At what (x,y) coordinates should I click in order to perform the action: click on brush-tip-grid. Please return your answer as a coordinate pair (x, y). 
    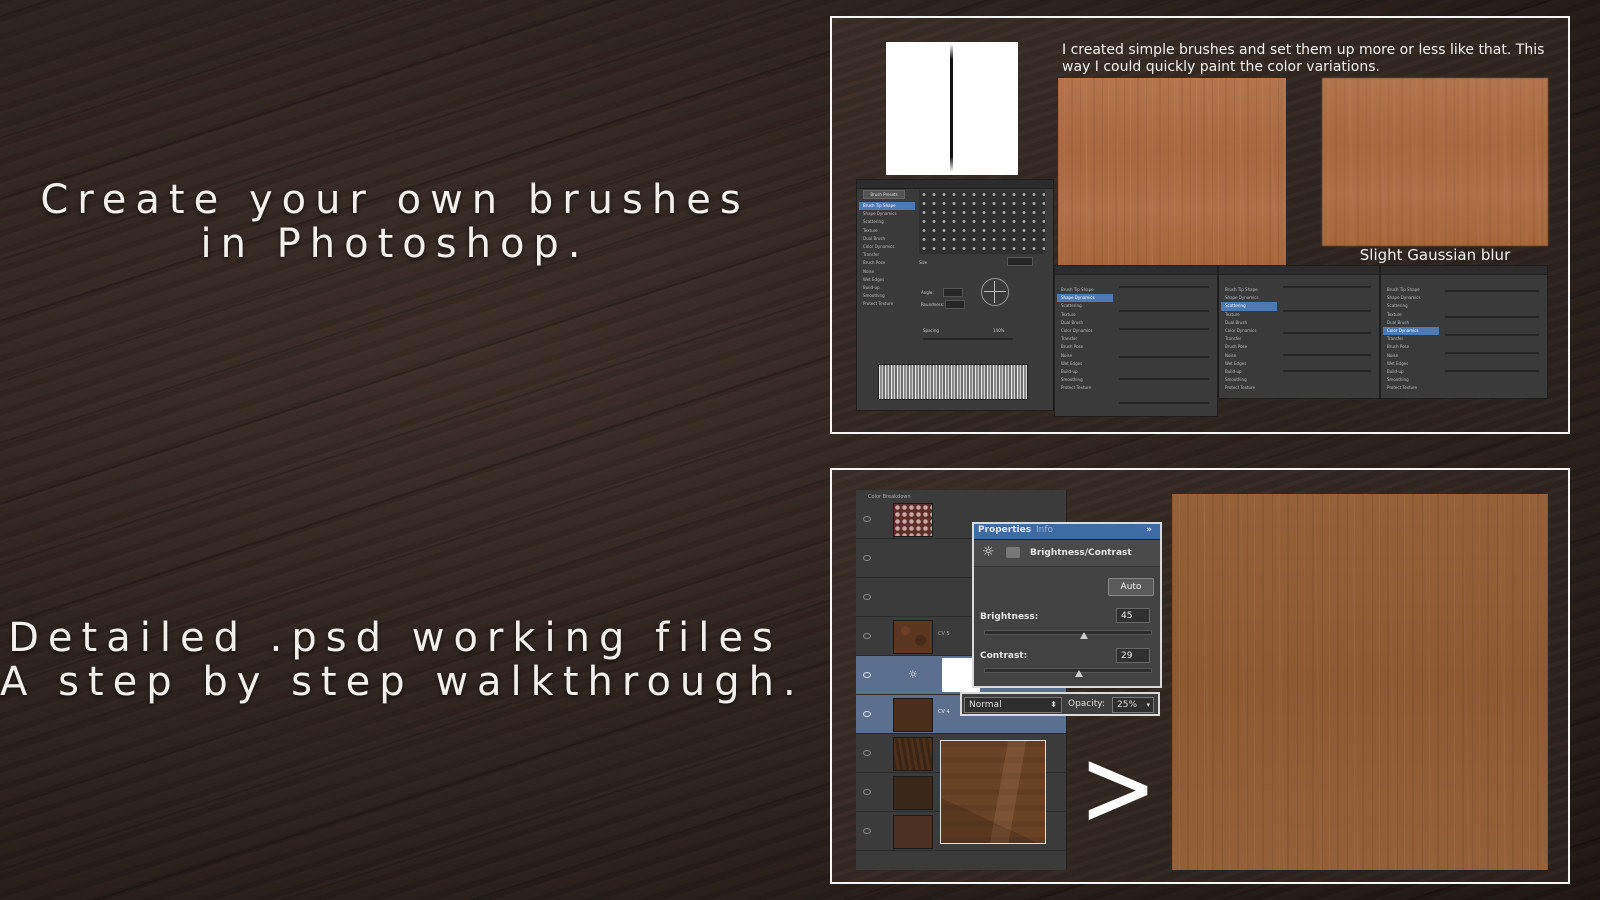
    Looking at the image, I should click on (982, 222).